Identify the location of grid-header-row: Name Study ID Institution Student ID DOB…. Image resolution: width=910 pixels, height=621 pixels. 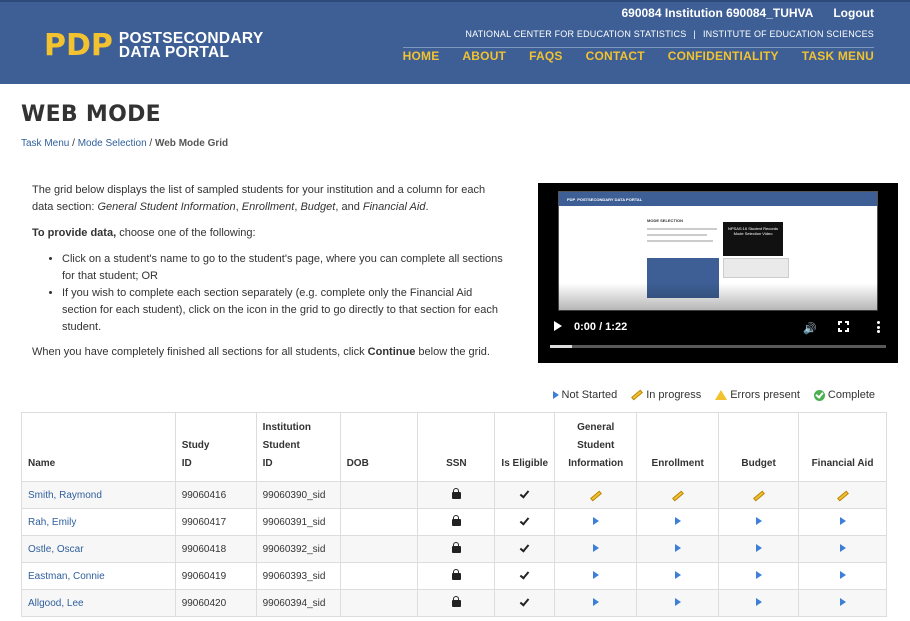
(454, 447).